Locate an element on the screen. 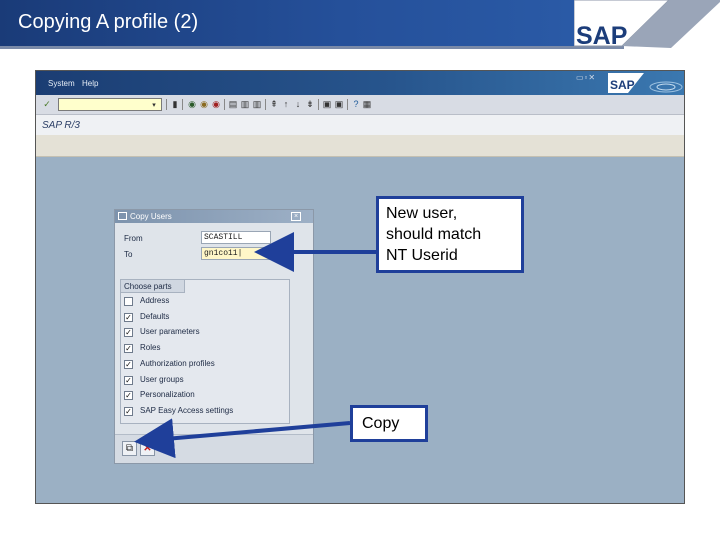  water-ripple-graphic is located at coordinates (660, 83).